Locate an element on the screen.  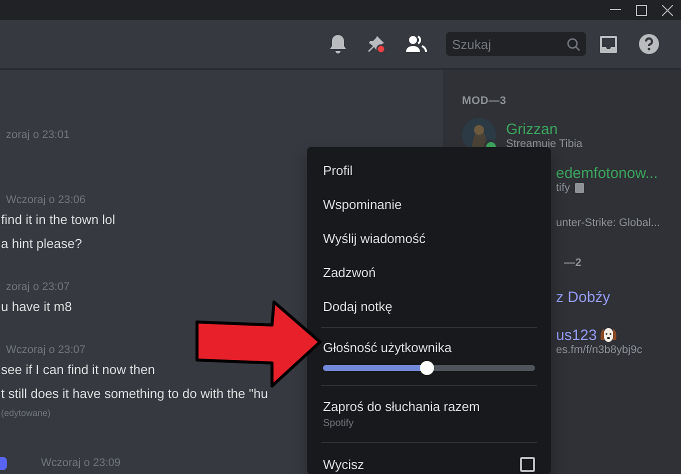
slider-label: Głośność użytkownika is located at coordinates (388, 347).